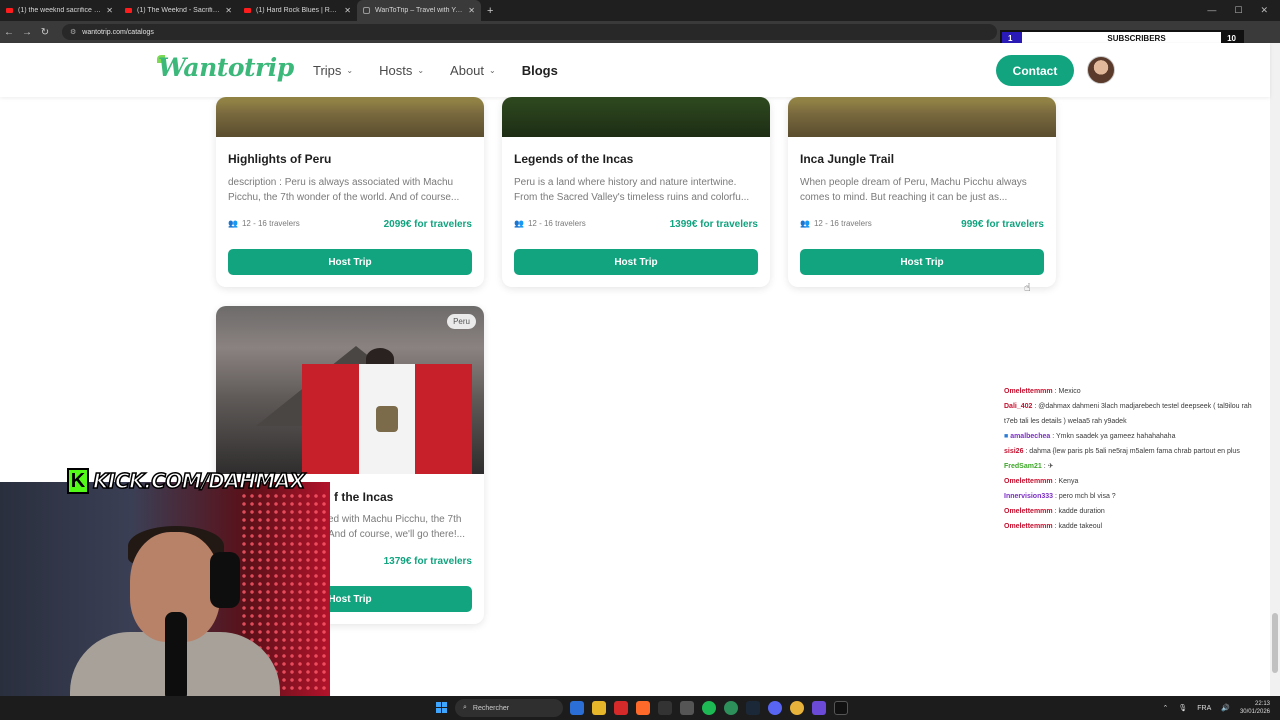 Image resolution: width=1280 pixels, height=720 pixels. What do you see at coordinates (45, 32) in the screenshot?
I see `reload-icon: ↻` at bounding box center [45, 32].